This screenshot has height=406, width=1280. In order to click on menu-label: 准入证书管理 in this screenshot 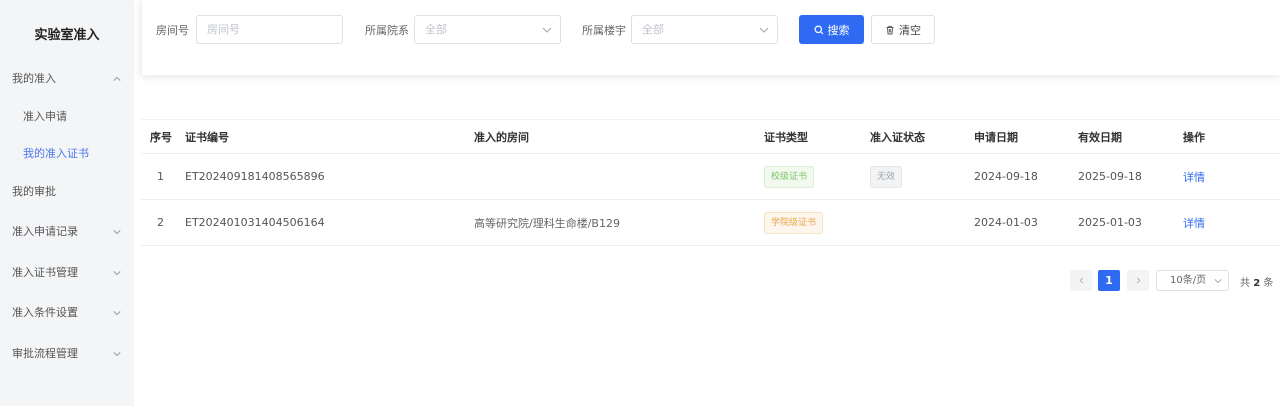, I will do `click(45, 272)`.